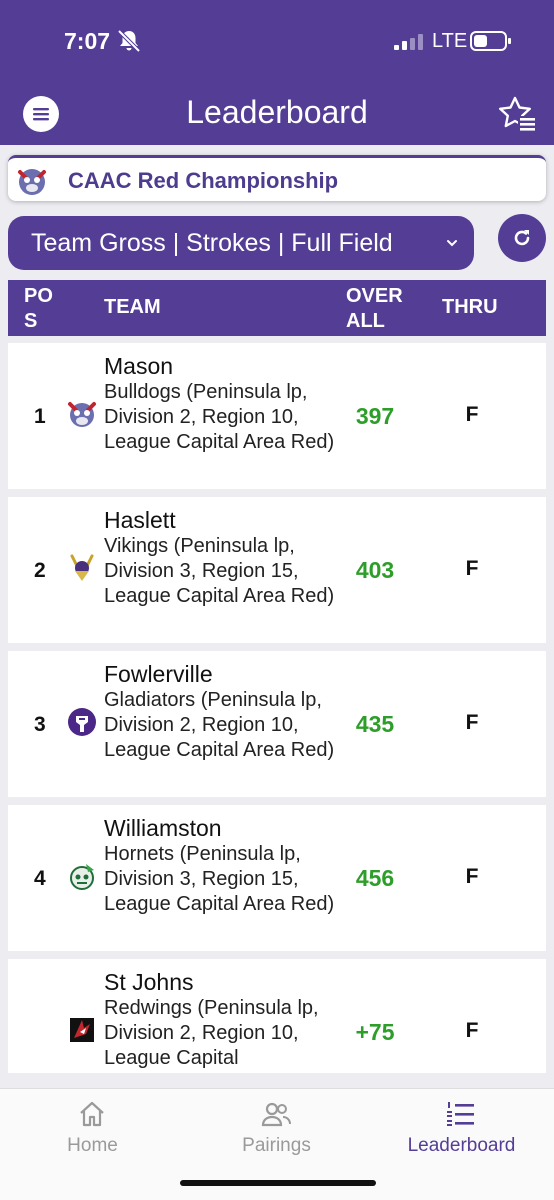  Describe the element at coordinates (490, 41) in the screenshot. I see `battery-icon` at that location.